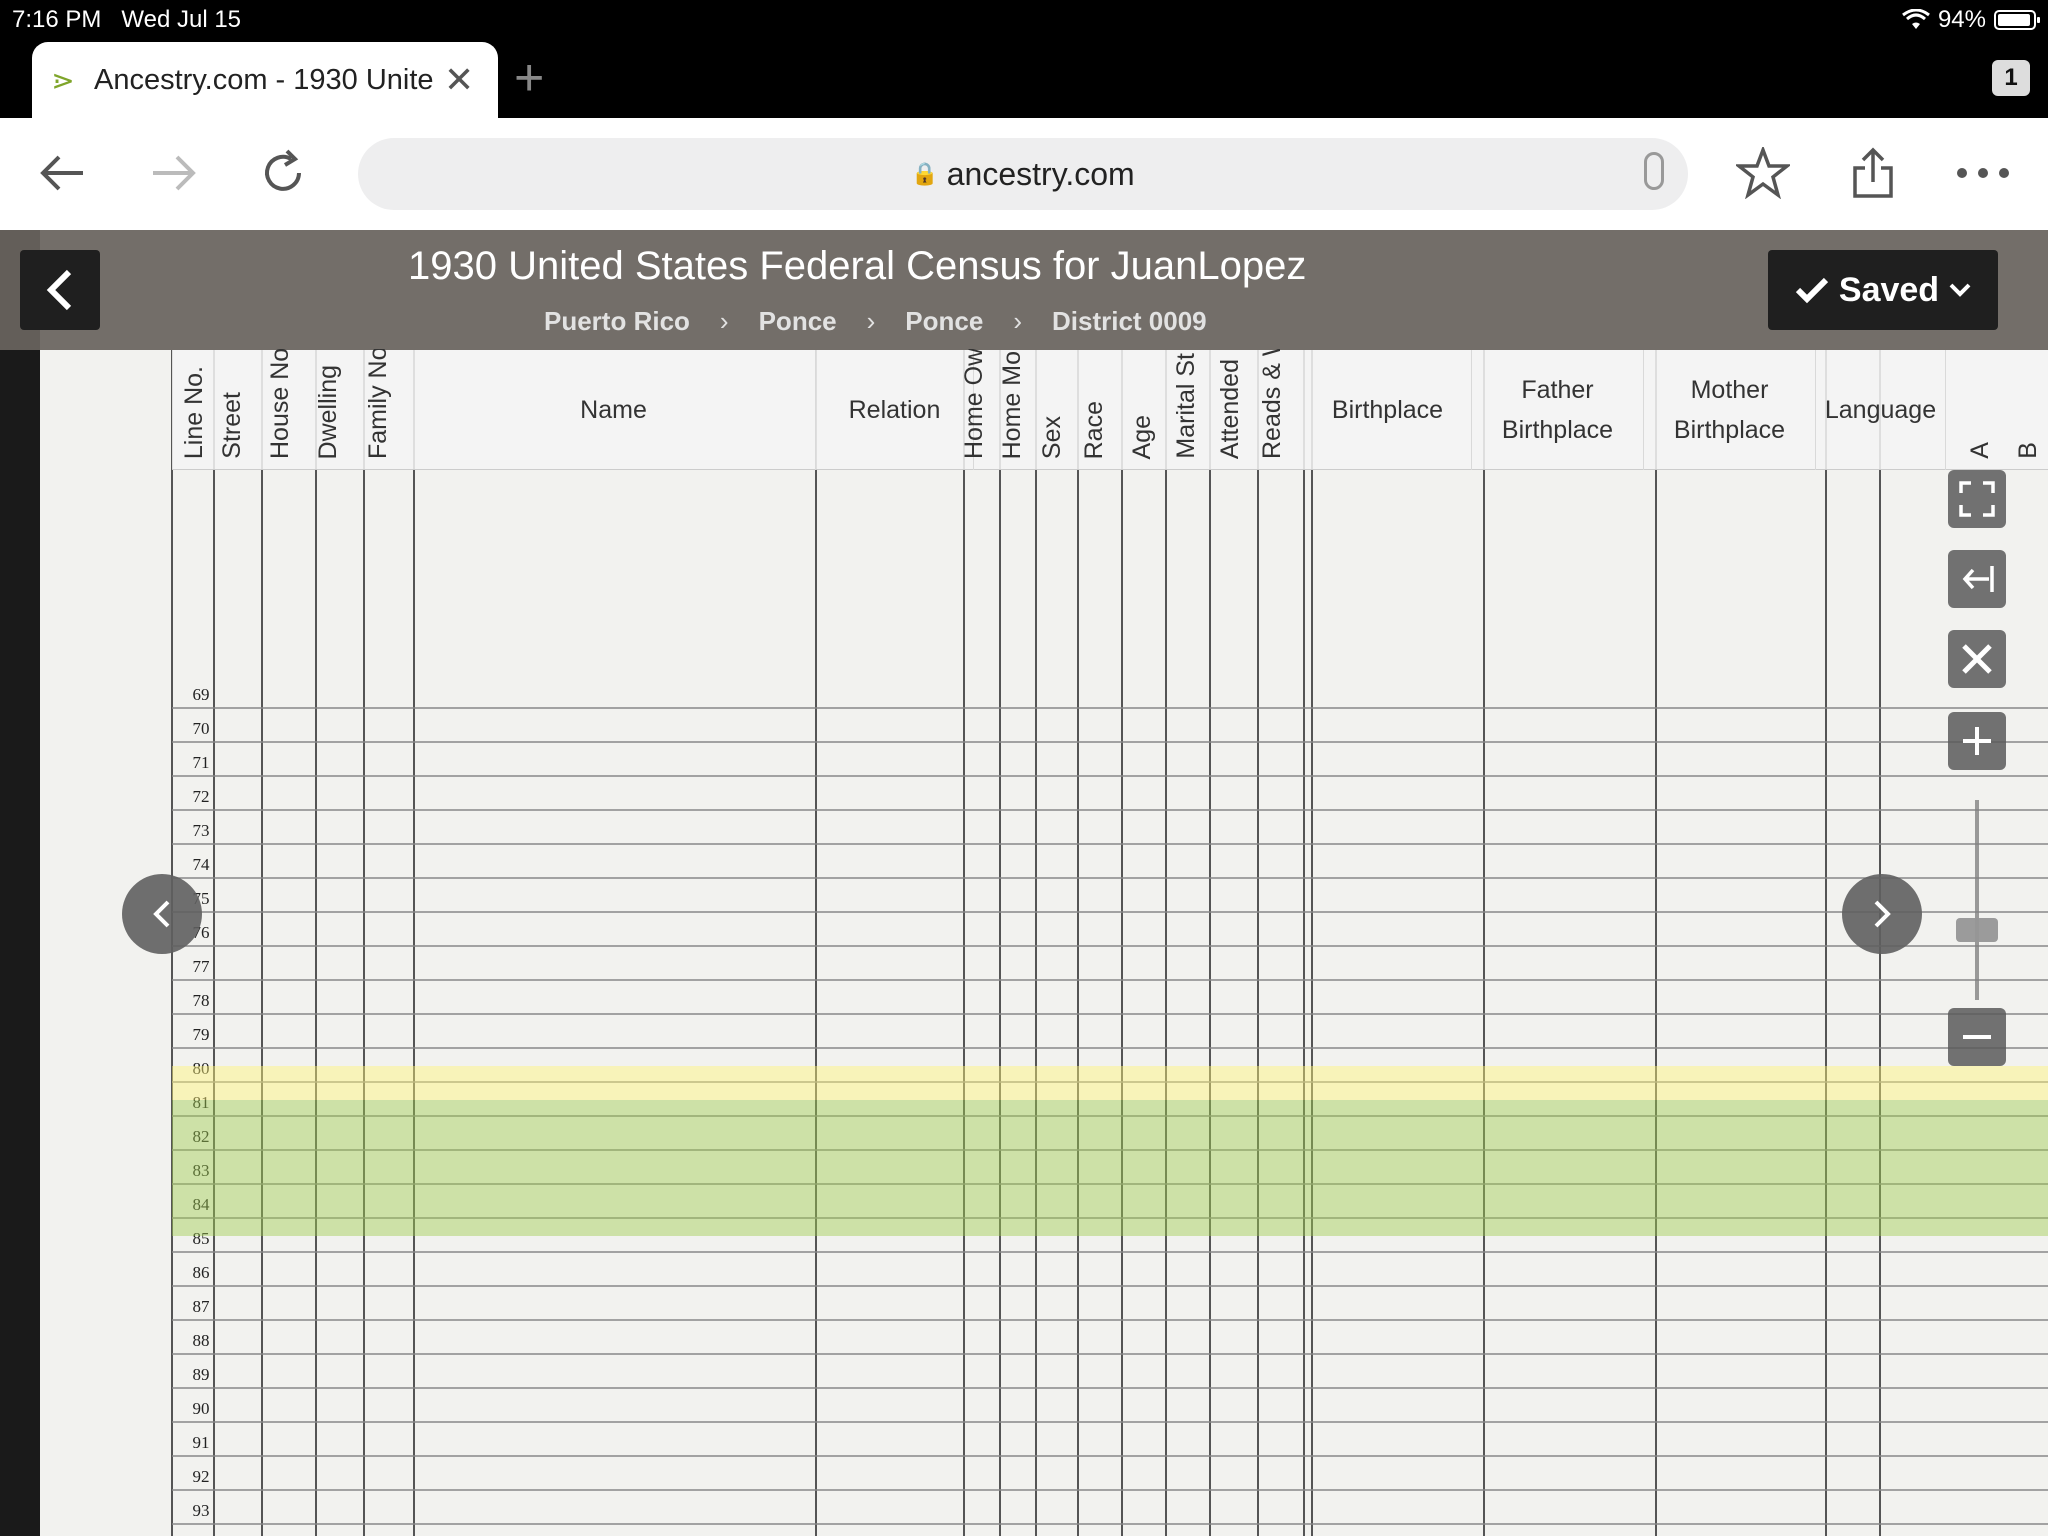 The width and height of the screenshot is (2048, 1536). What do you see at coordinates (201, 830) in the screenshot?
I see `line-number: 73` at bounding box center [201, 830].